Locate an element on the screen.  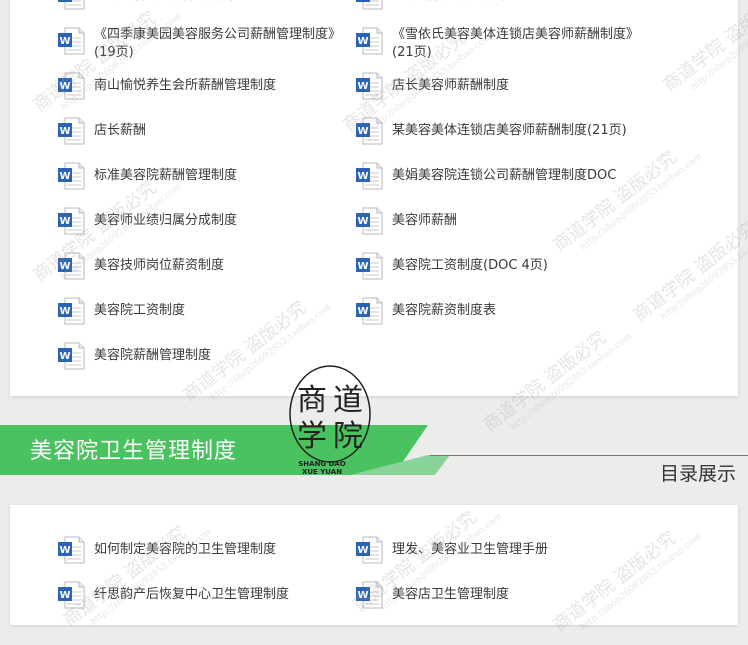
seal-char: 商 is located at coordinates (312, 400).